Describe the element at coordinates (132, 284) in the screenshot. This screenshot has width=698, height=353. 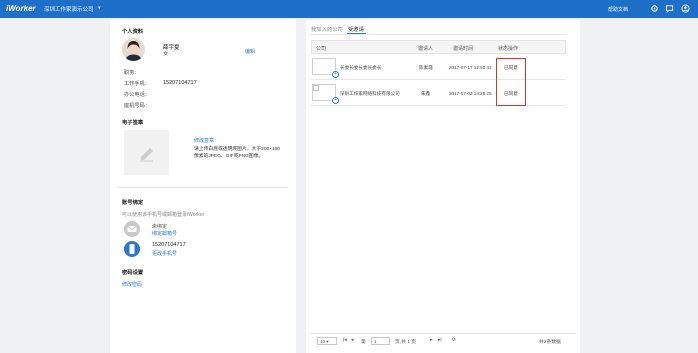
I see `change-password-link: 修改密码` at that location.